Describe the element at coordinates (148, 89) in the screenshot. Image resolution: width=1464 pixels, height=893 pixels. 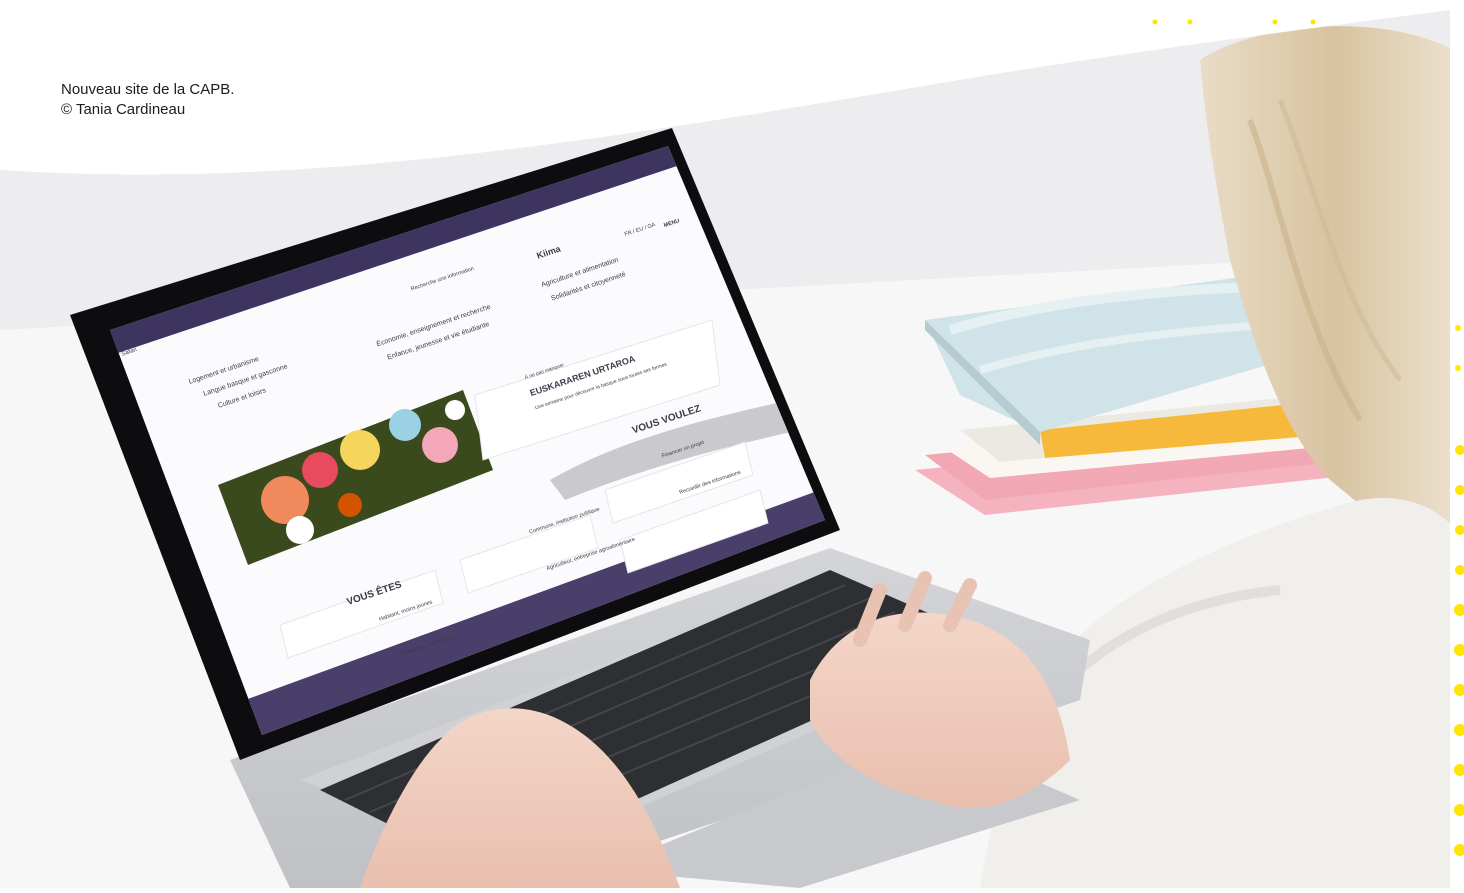
I see `caption-title: Nouveau site de la CAPB.` at that location.